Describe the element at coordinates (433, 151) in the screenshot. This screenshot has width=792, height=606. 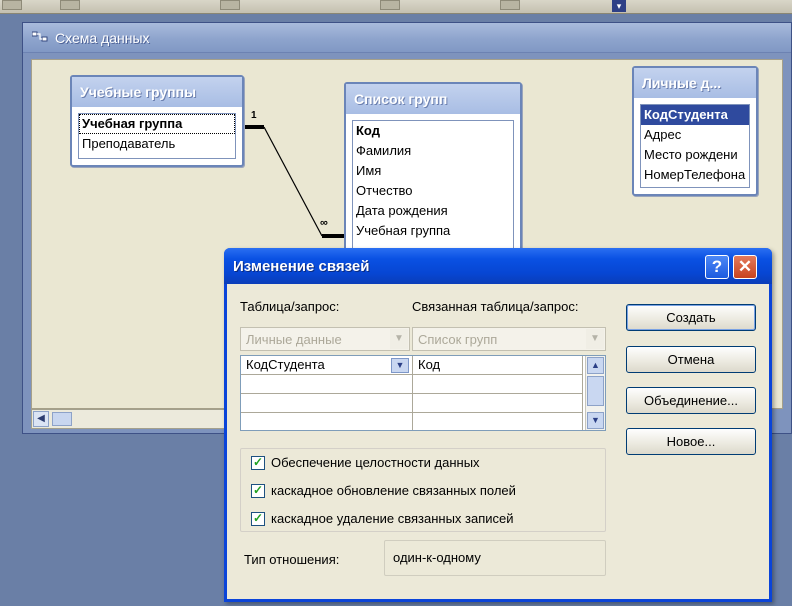
I see `field-item: Фамилия` at that location.